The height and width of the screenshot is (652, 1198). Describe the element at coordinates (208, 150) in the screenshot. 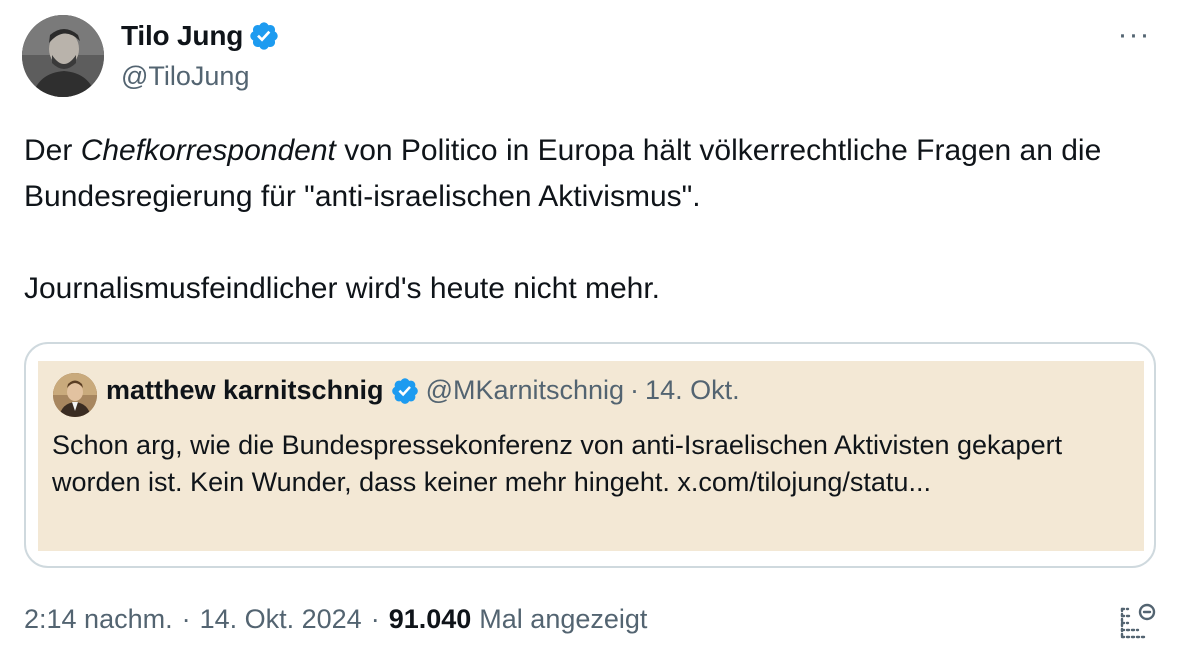

I see `tweet-text-italic: Chefkorrespondent` at that location.